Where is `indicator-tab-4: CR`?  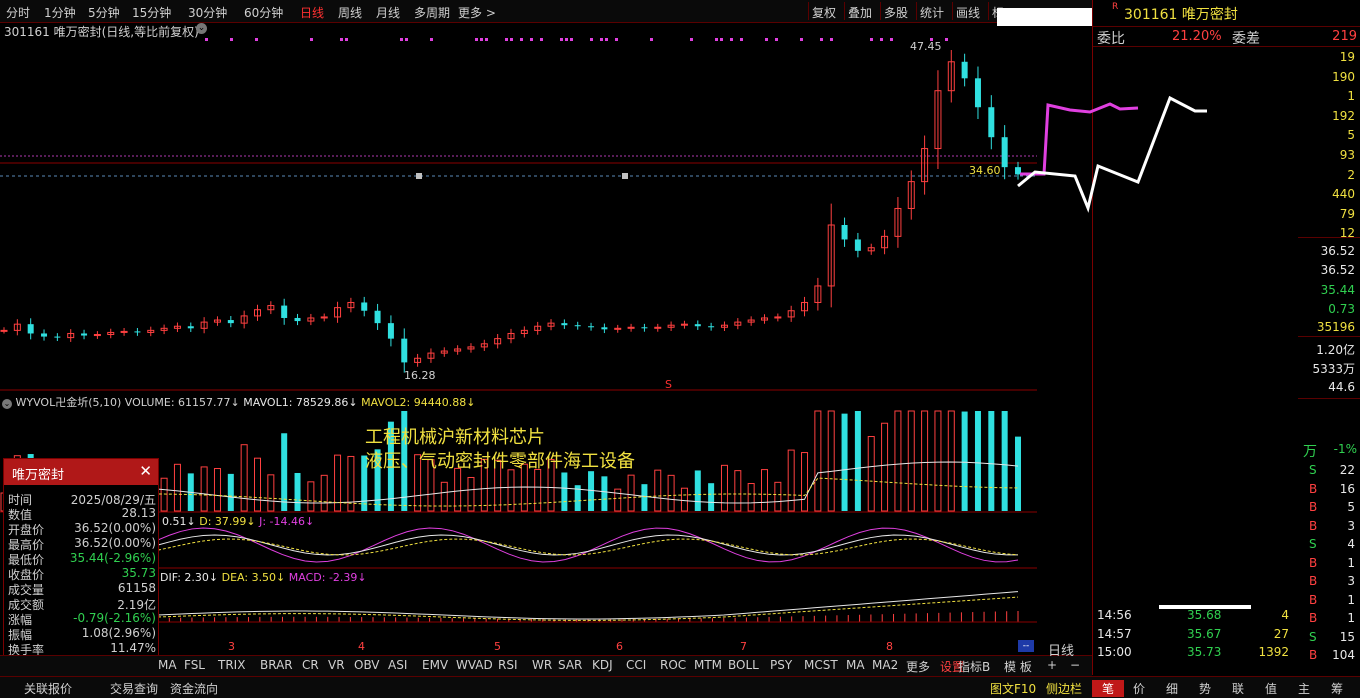
indicator-tab-4: CR is located at coordinates (310, 665).